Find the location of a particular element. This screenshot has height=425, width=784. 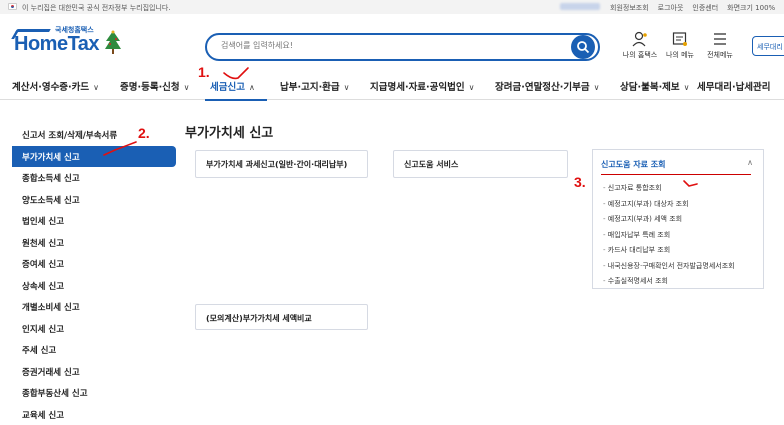

search-icon is located at coordinates (583, 47).